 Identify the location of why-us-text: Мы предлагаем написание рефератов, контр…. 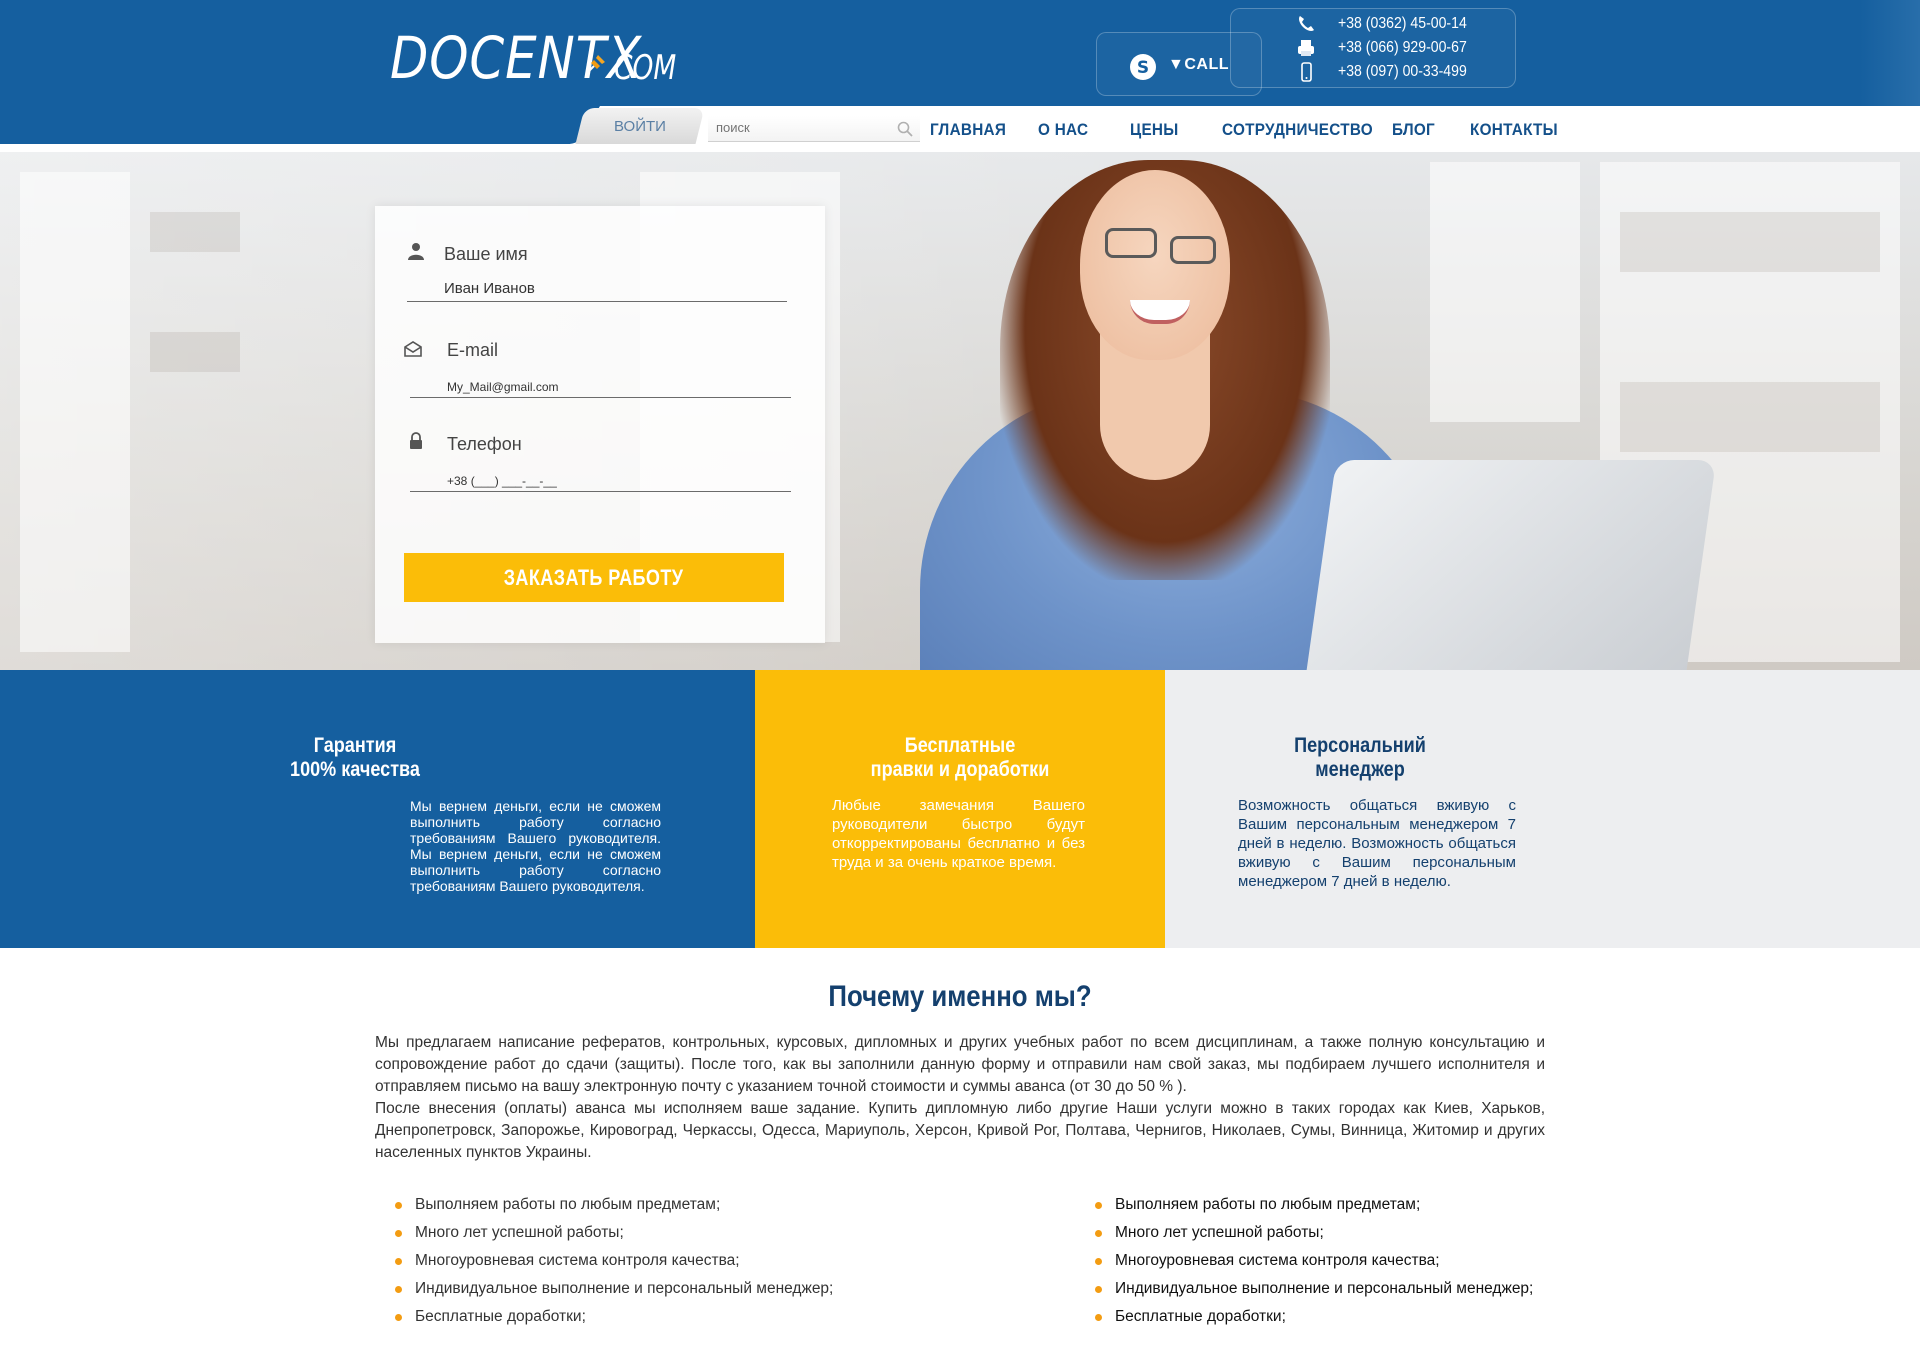
(960, 1098).